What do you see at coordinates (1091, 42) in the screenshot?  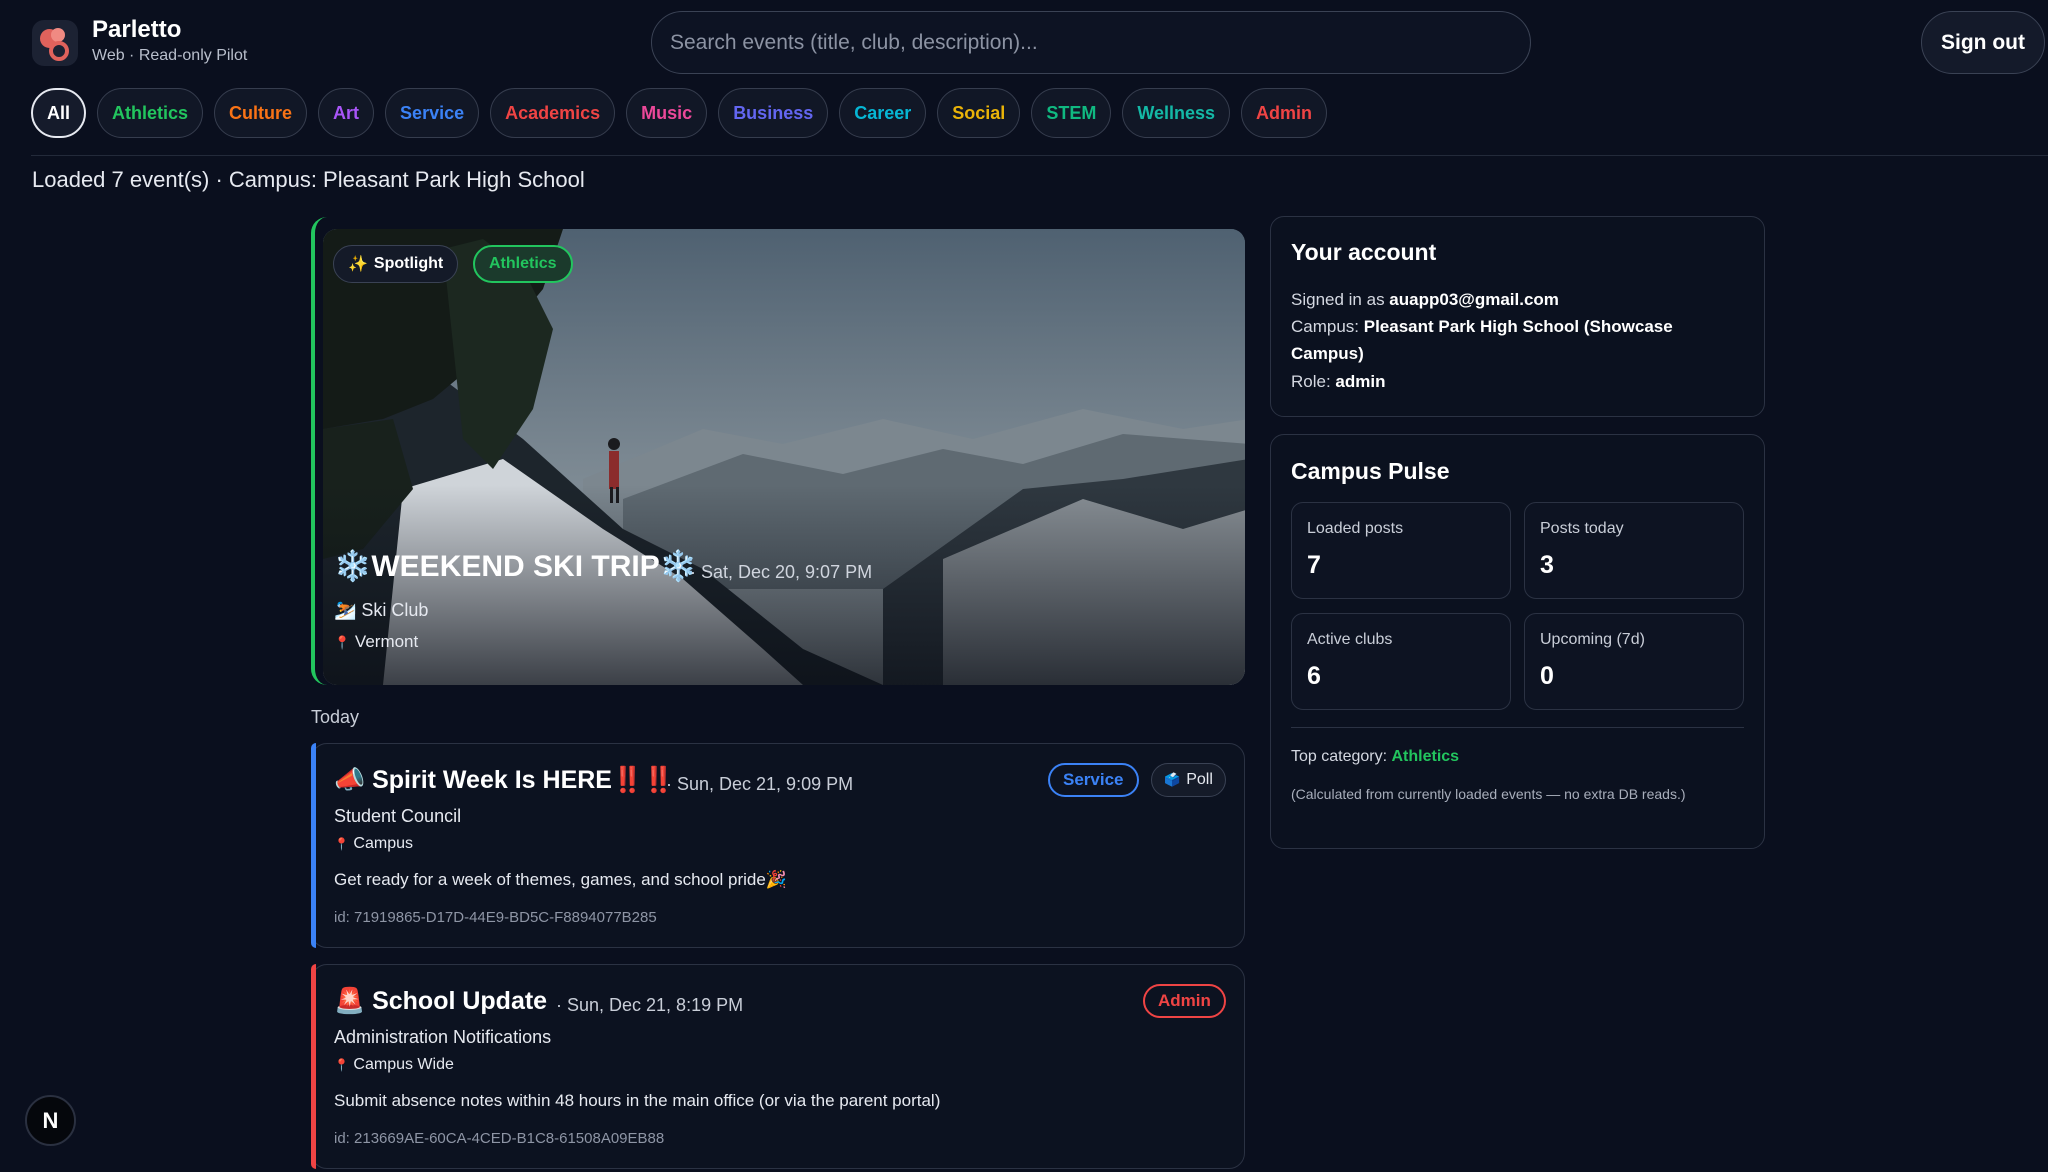 I see `search-input` at bounding box center [1091, 42].